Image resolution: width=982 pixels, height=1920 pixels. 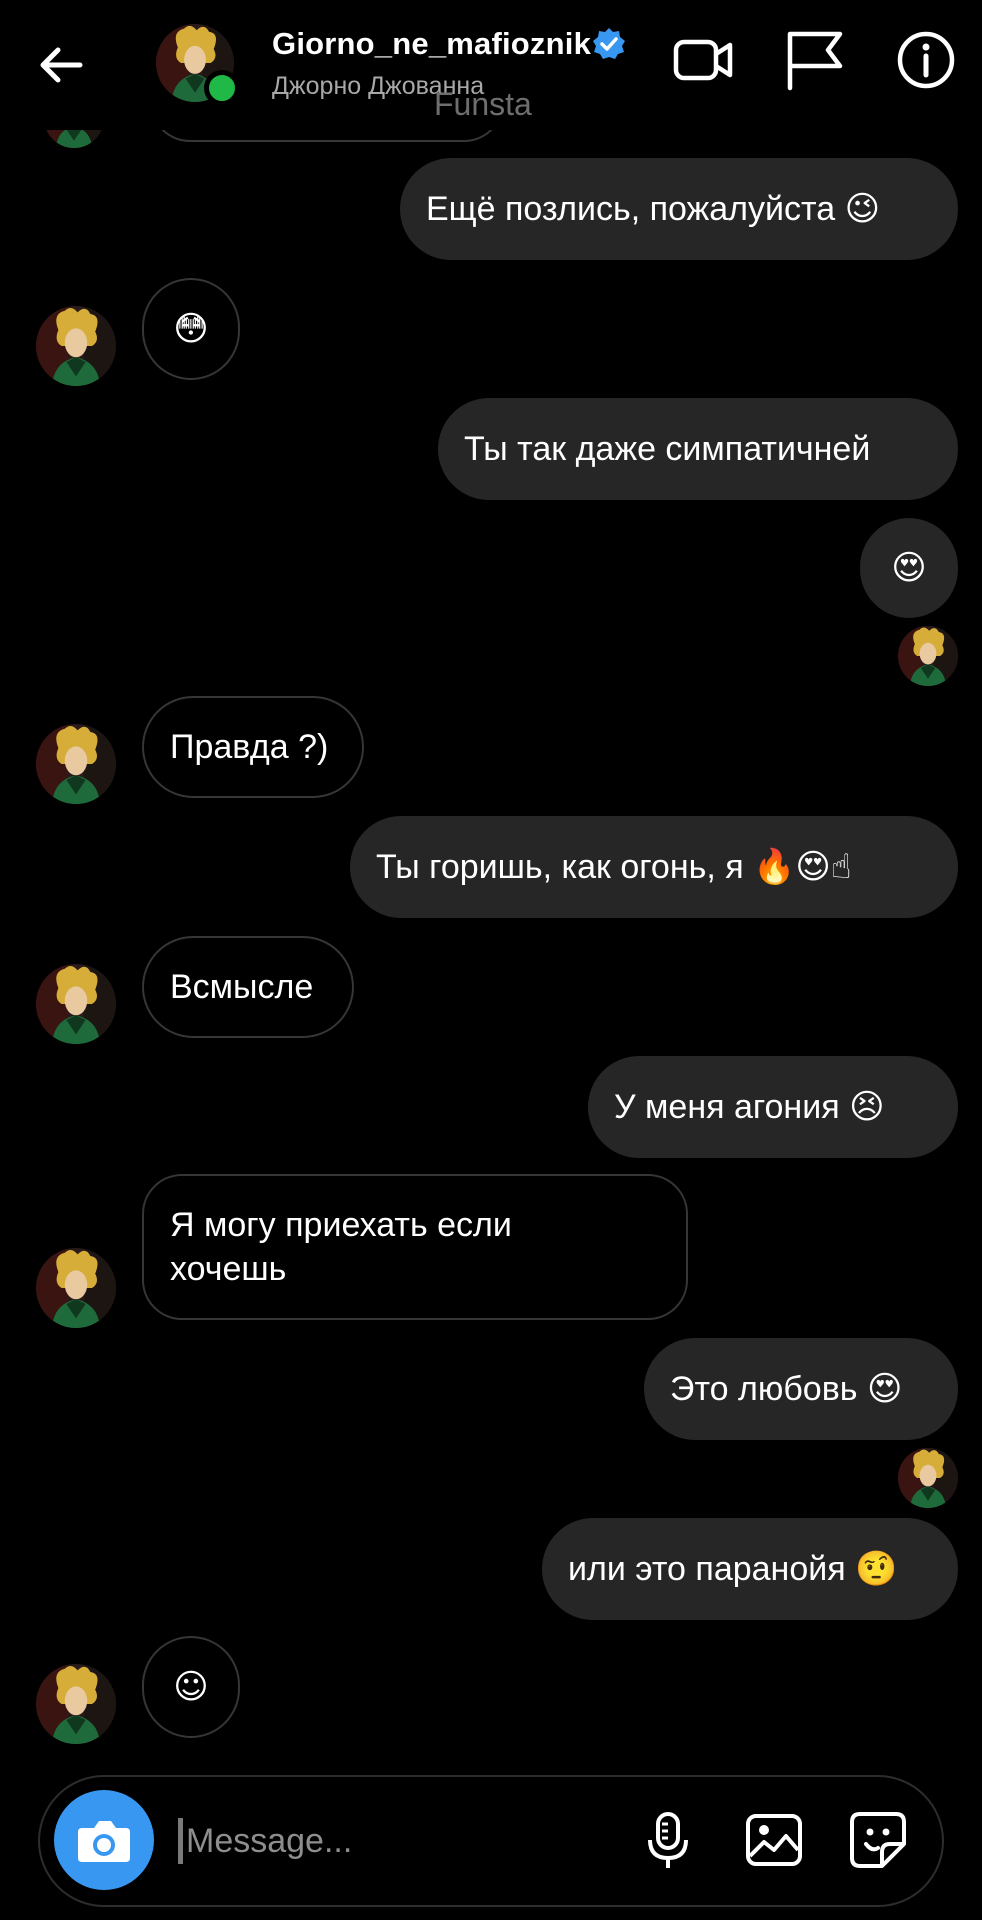 What do you see at coordinates (878, 1840) in the screenshot?
I see `sticker-icon` at bounding box center [878, 1840].